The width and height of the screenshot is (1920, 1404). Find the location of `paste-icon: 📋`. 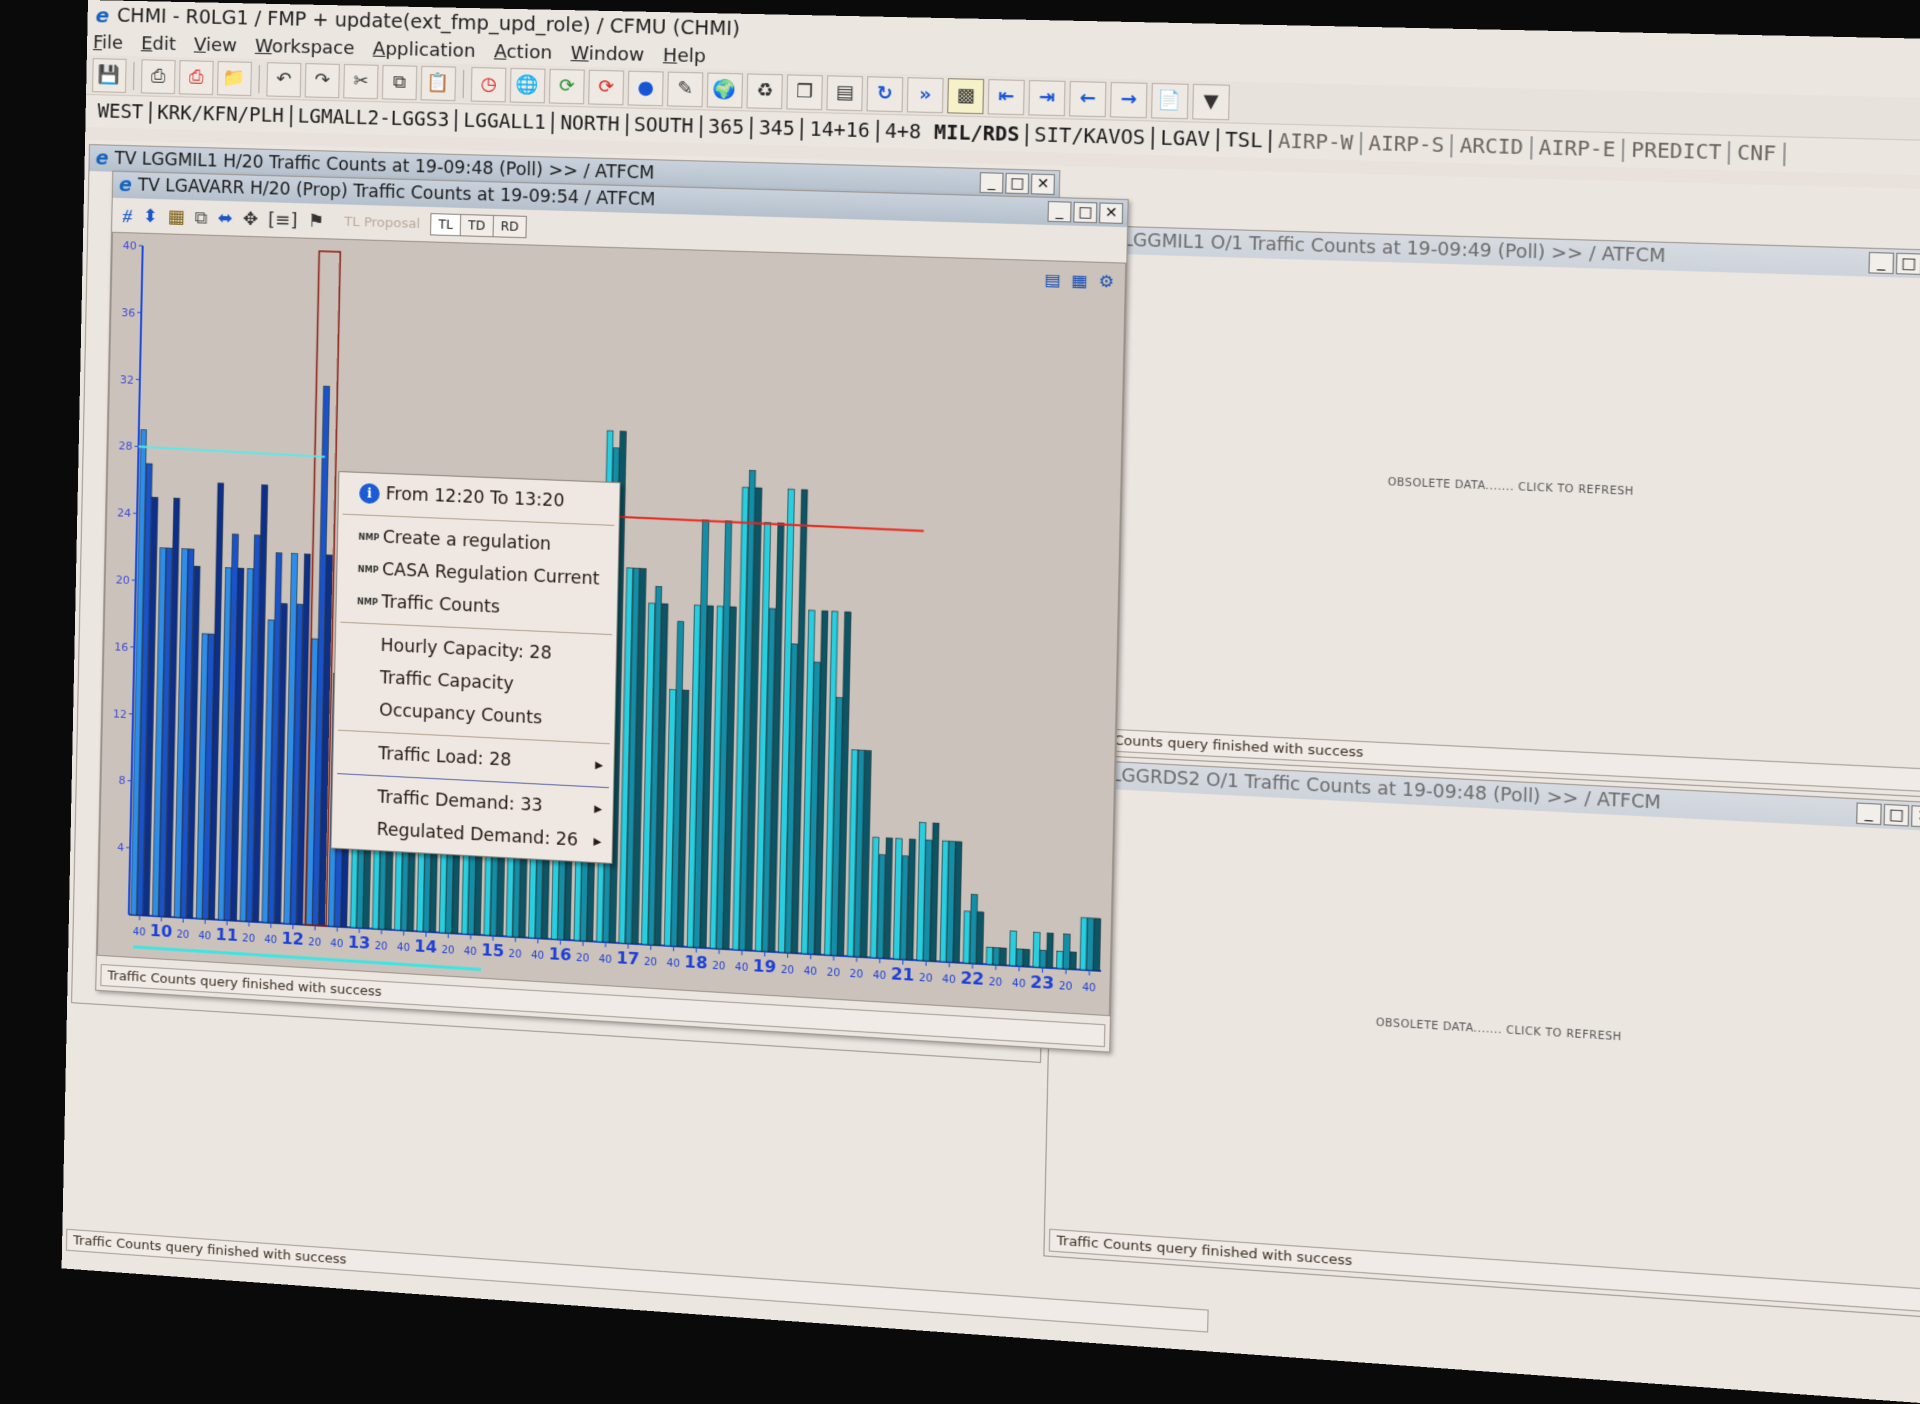

paste-icon: 📋 is located at coordinates (438, 82).